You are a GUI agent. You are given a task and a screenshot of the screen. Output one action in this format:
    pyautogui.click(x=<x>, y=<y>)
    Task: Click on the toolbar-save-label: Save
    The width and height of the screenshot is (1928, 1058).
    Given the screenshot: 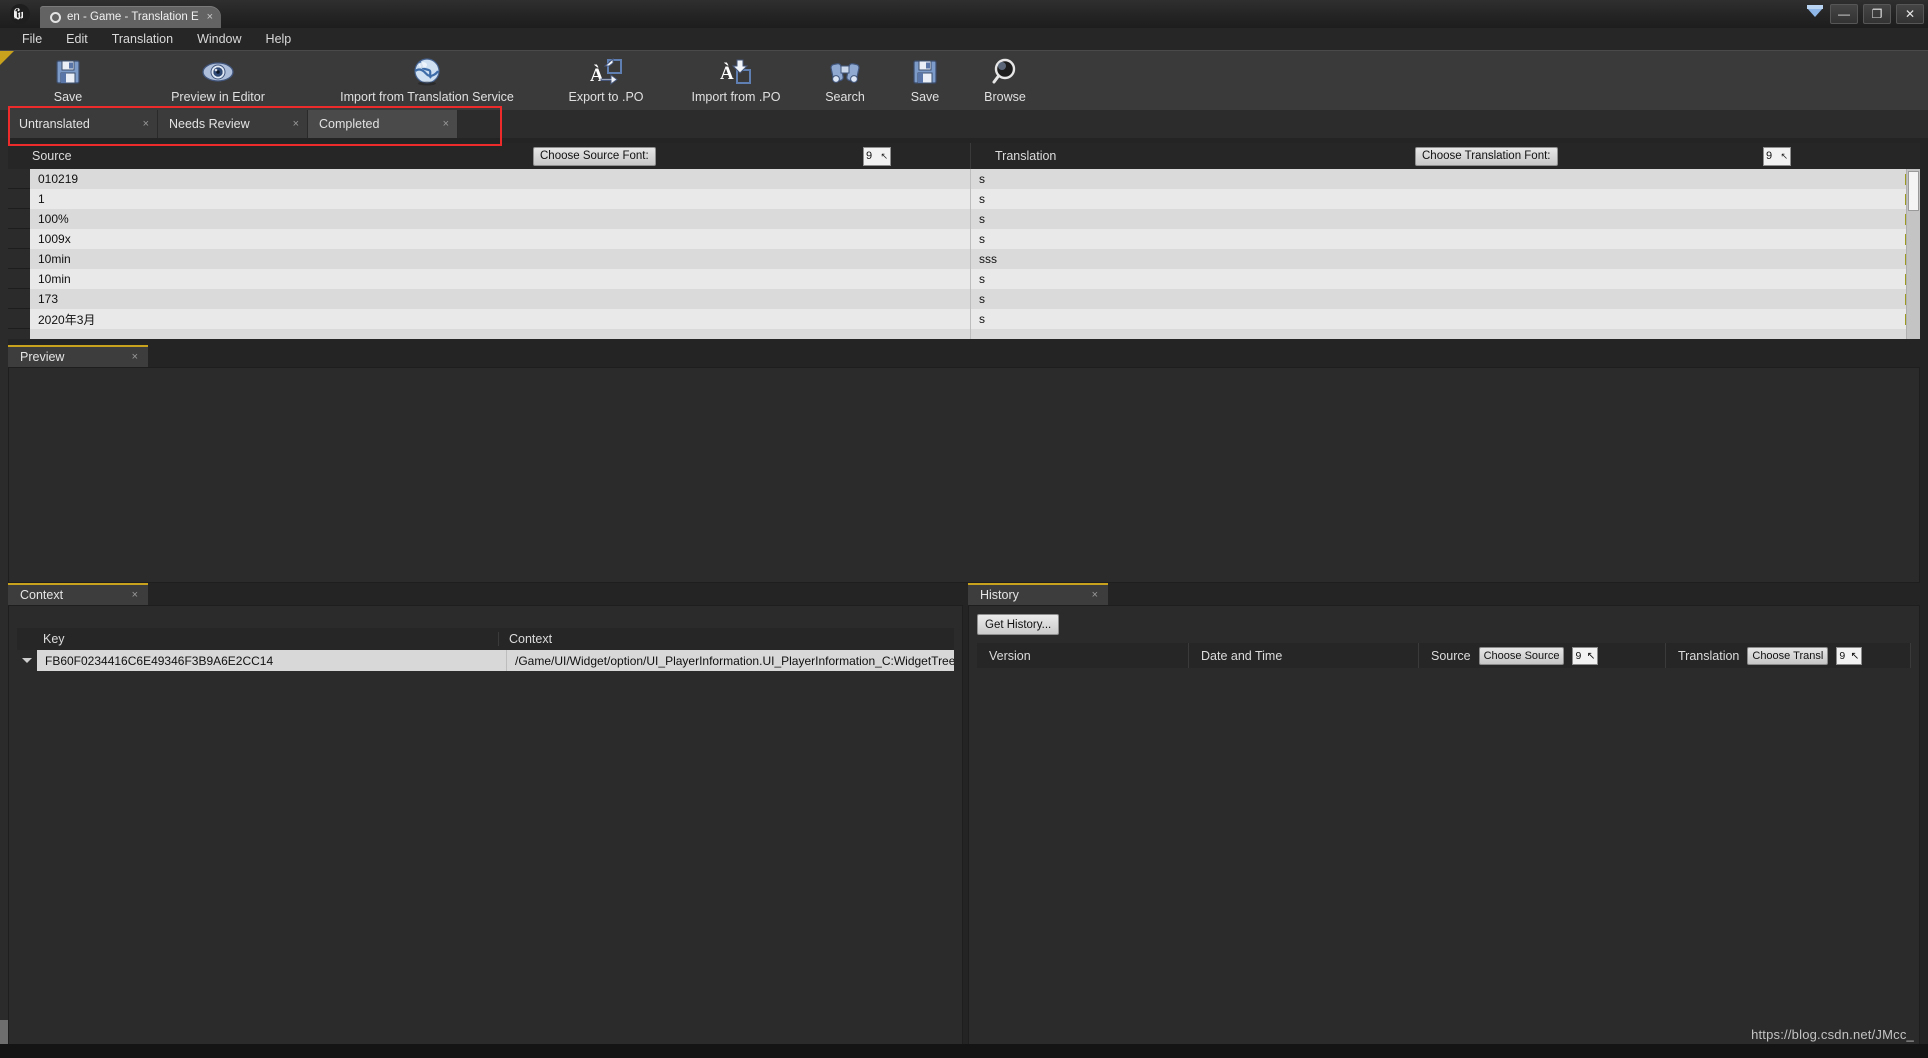 What is the action you would take?
    pyautogui.click(x=68, y=97)
    